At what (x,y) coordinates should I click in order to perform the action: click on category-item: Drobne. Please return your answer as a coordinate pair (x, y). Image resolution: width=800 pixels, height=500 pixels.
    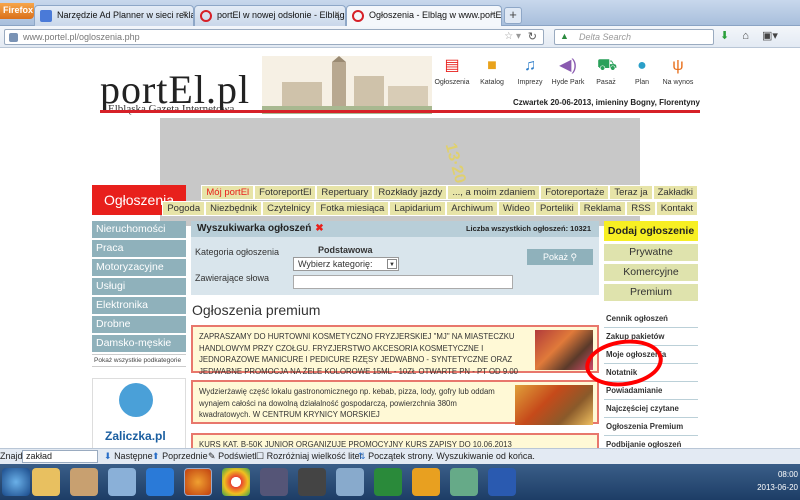
    Looking at the image, I should click on (139, 324).